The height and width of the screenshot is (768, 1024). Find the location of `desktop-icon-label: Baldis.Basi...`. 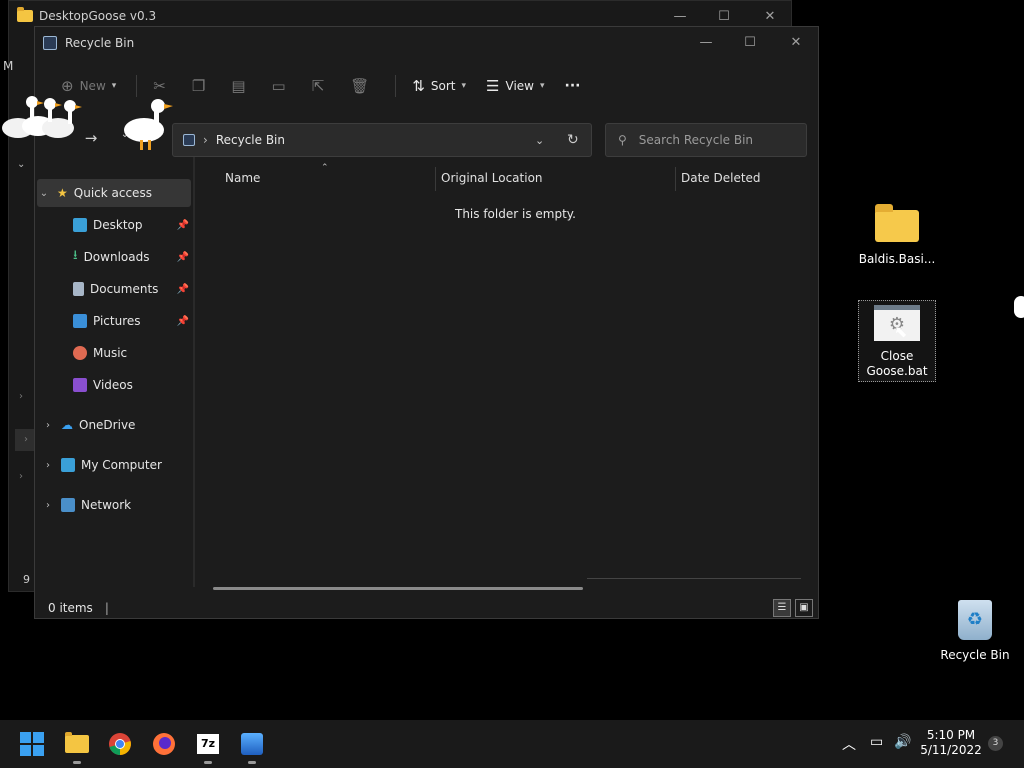

desktop-icon-label: Baldis.Basi... is located at coordinates (897, 259).